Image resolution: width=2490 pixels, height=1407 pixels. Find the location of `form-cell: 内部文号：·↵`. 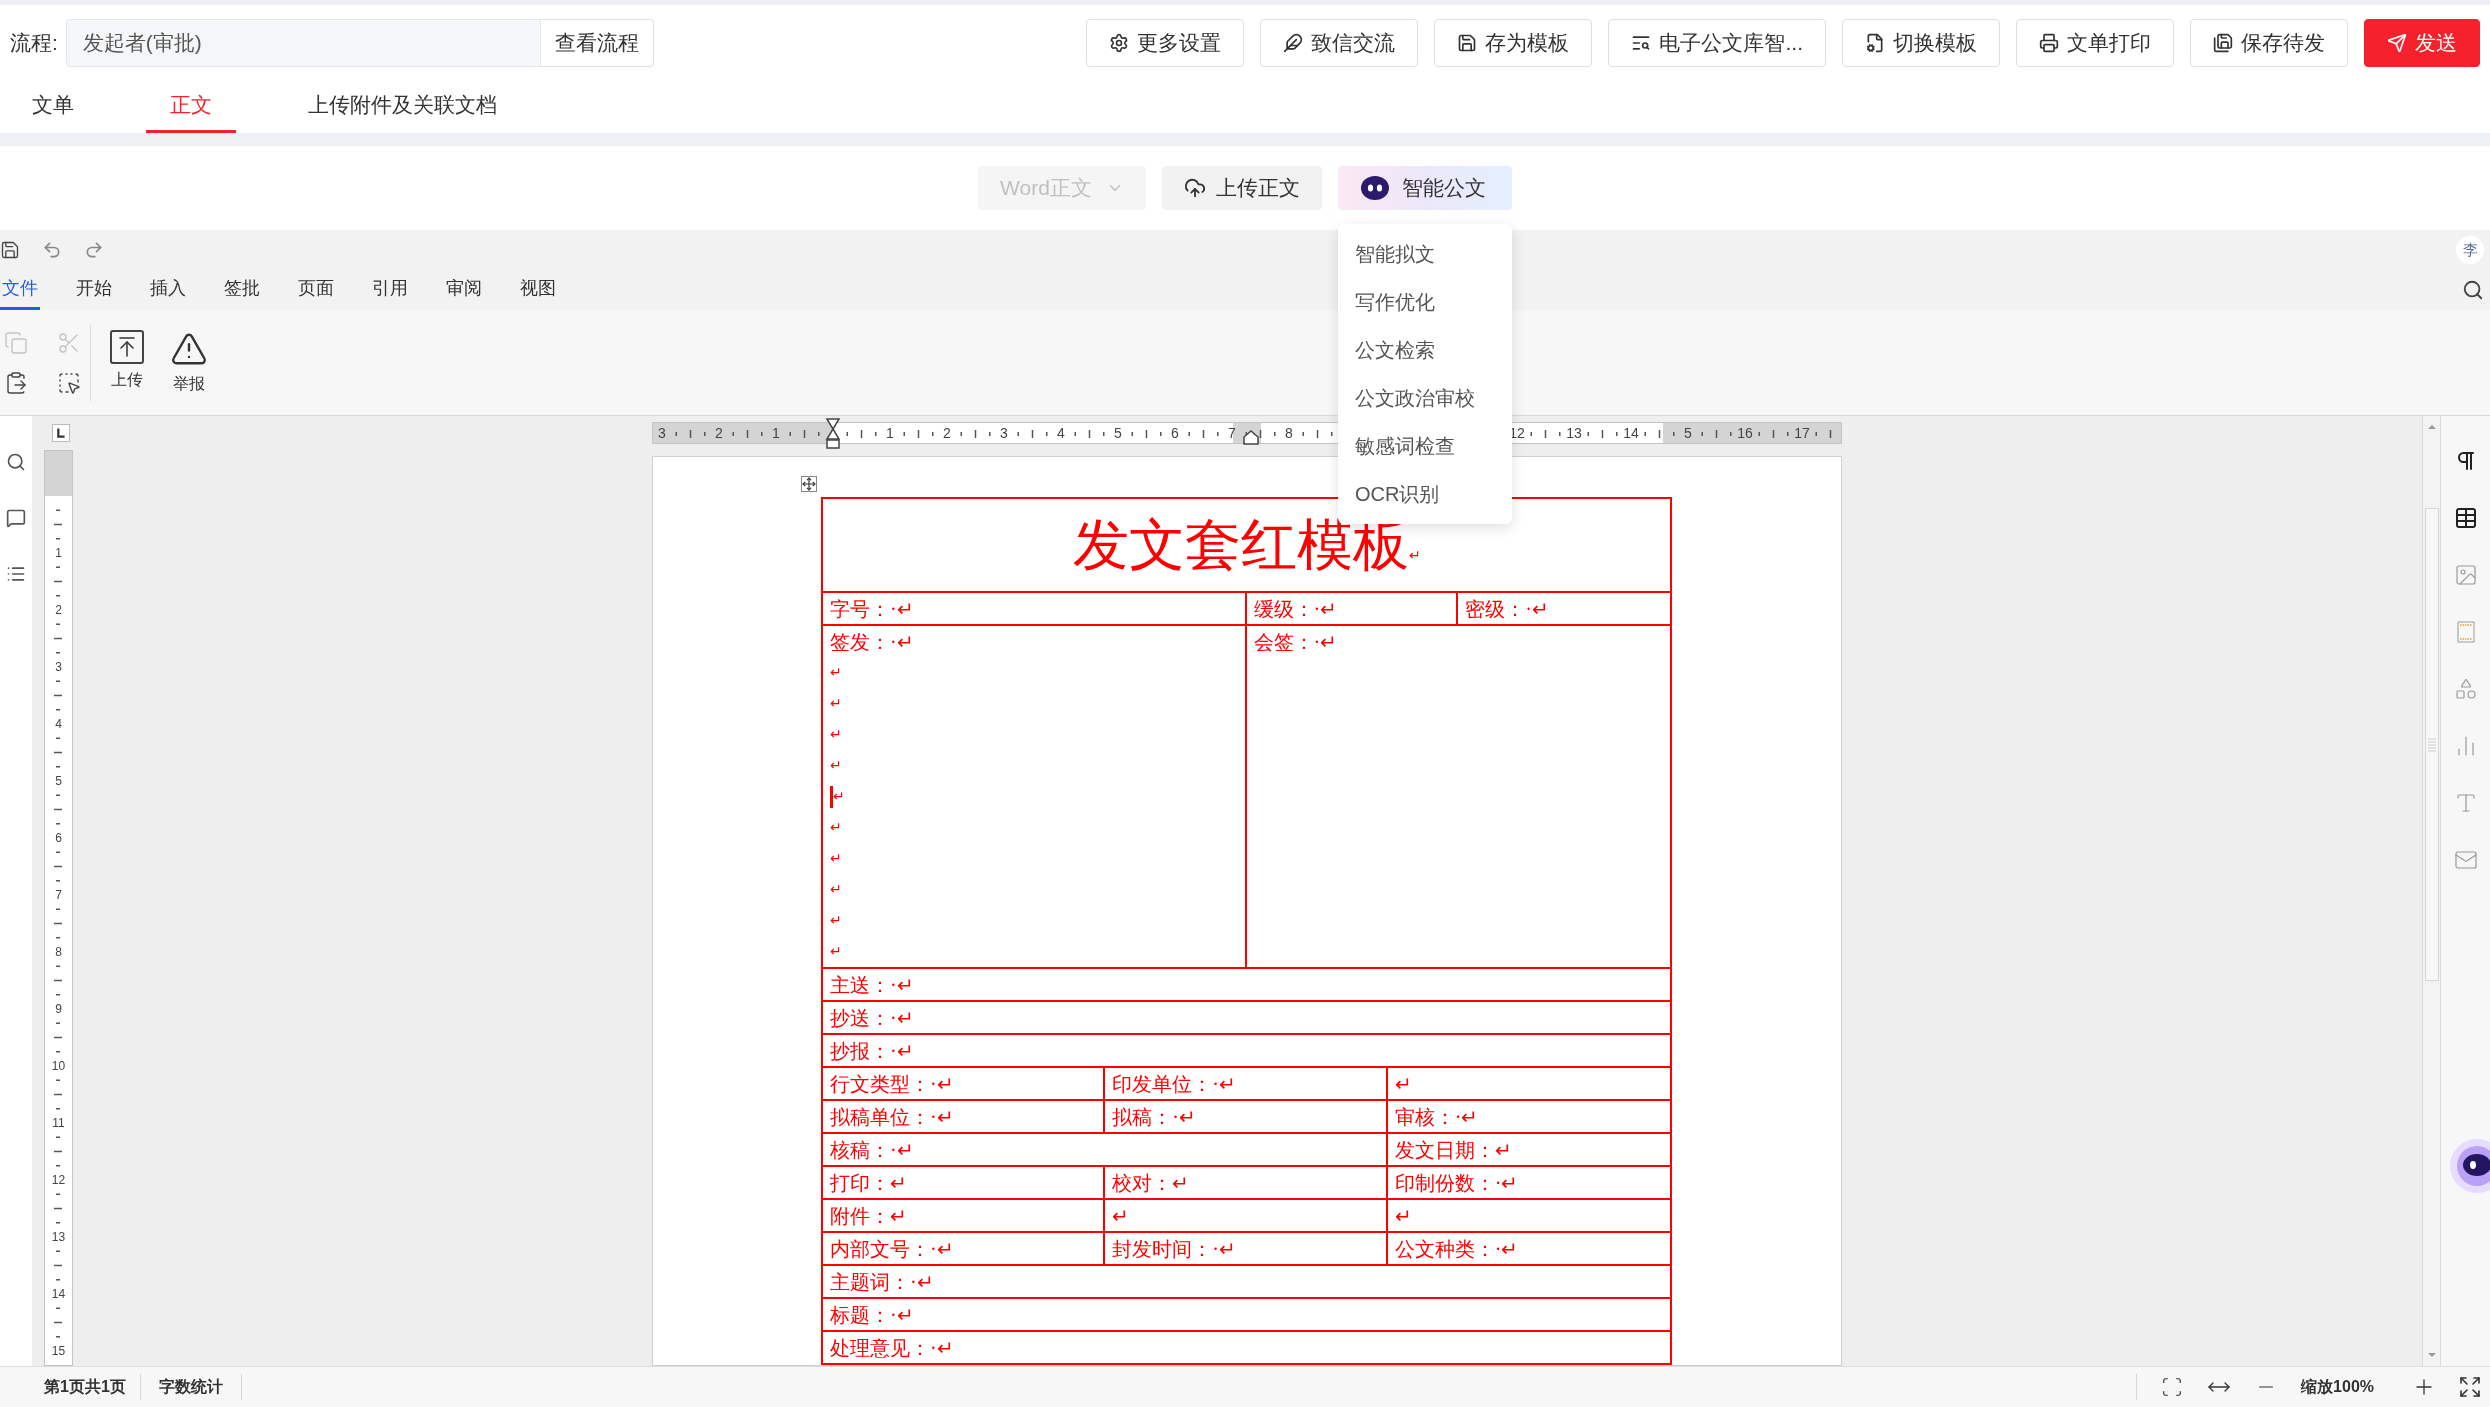

form-cell: 内部文号：·↵ is located at coordinates (964, 1248).